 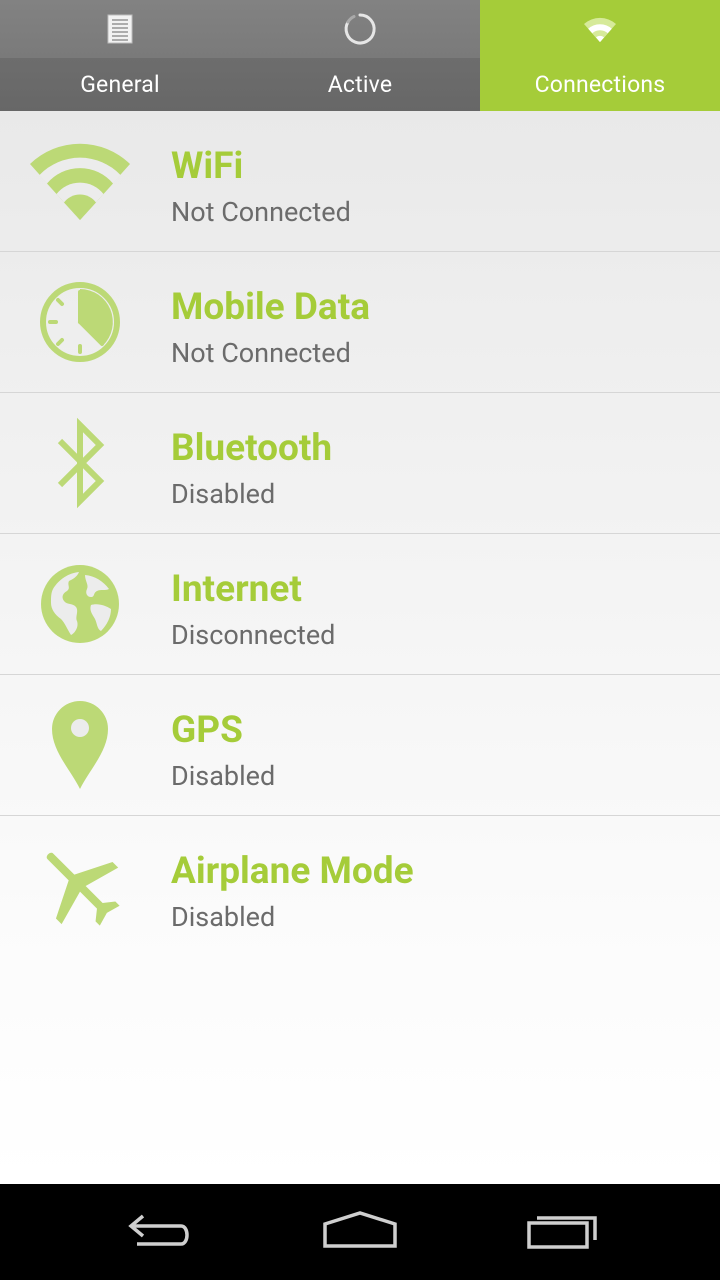 I want to click on tab-active: Active, so click(x=360, y=55).